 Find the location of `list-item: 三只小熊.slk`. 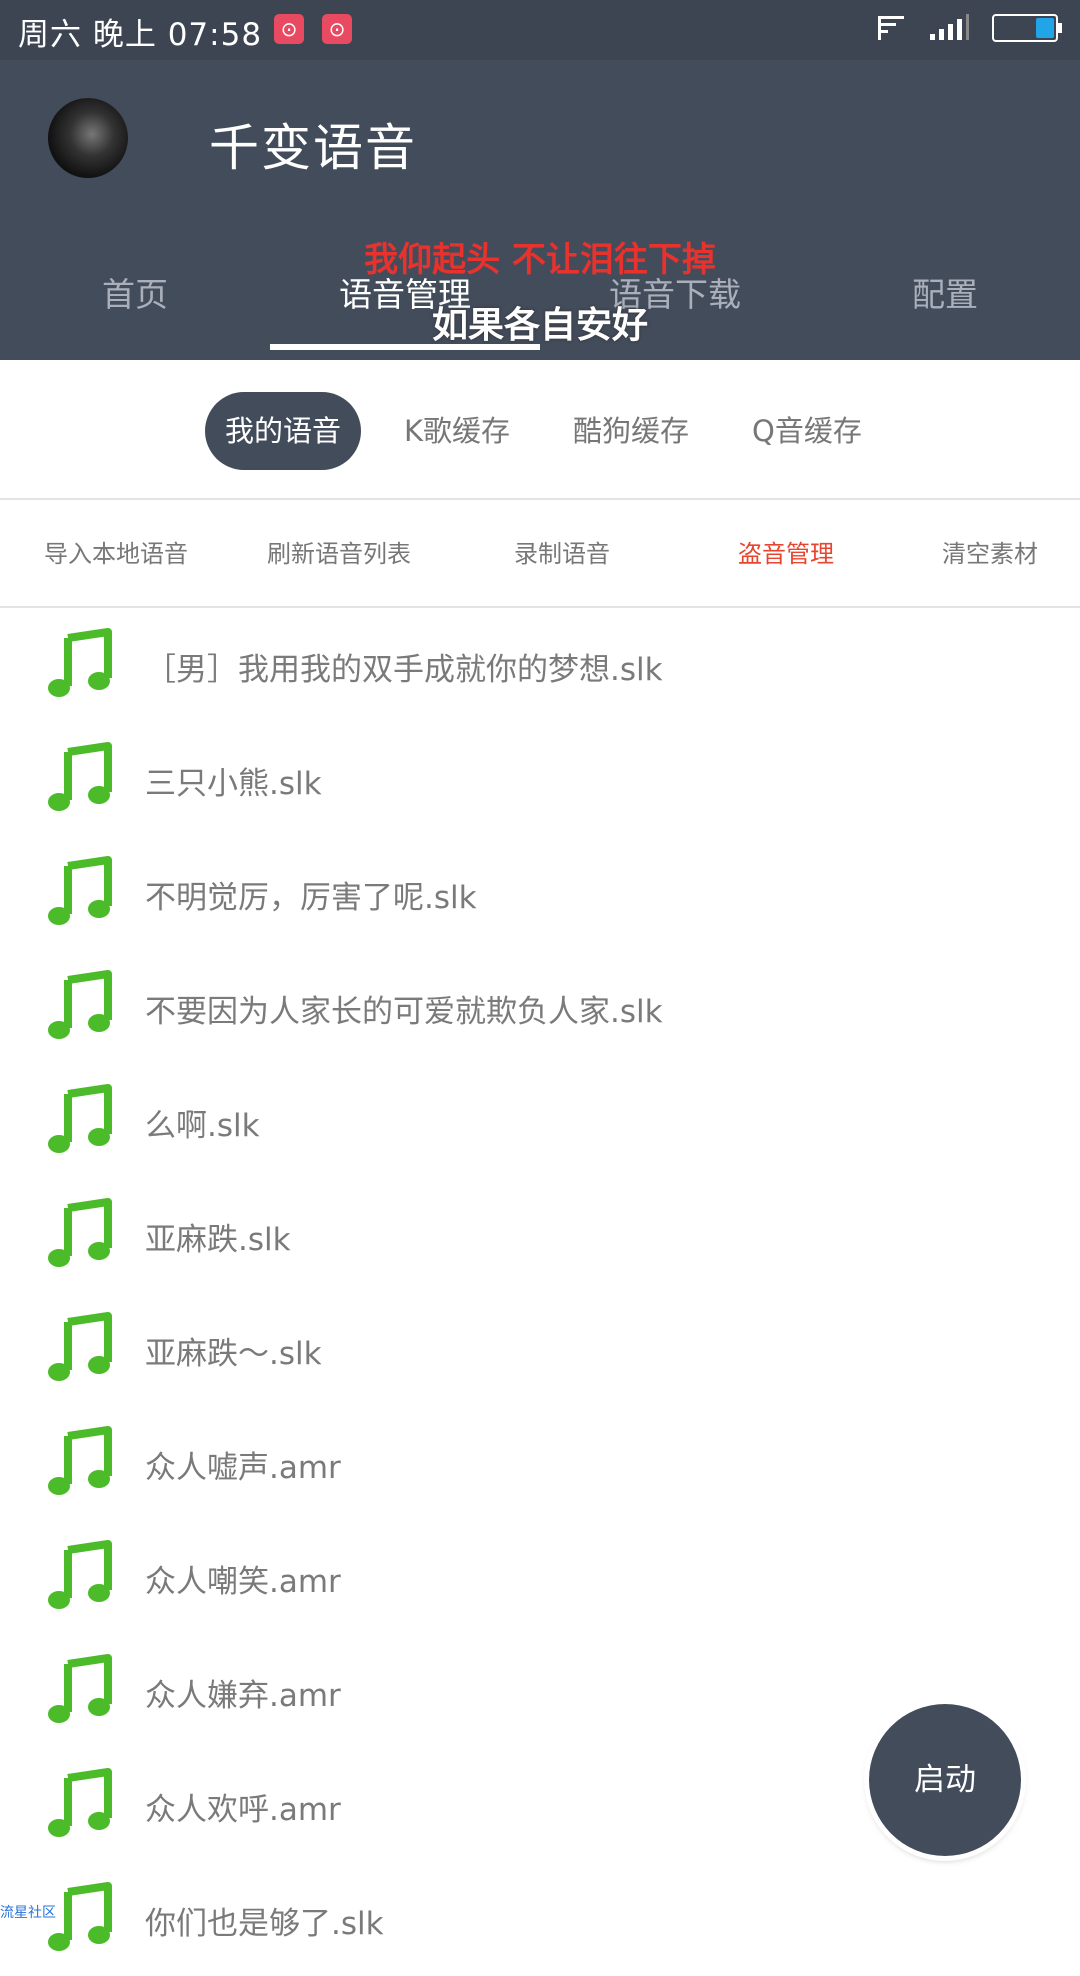

list-item: 三只小熊.slk is located at coordinates (540, 779).